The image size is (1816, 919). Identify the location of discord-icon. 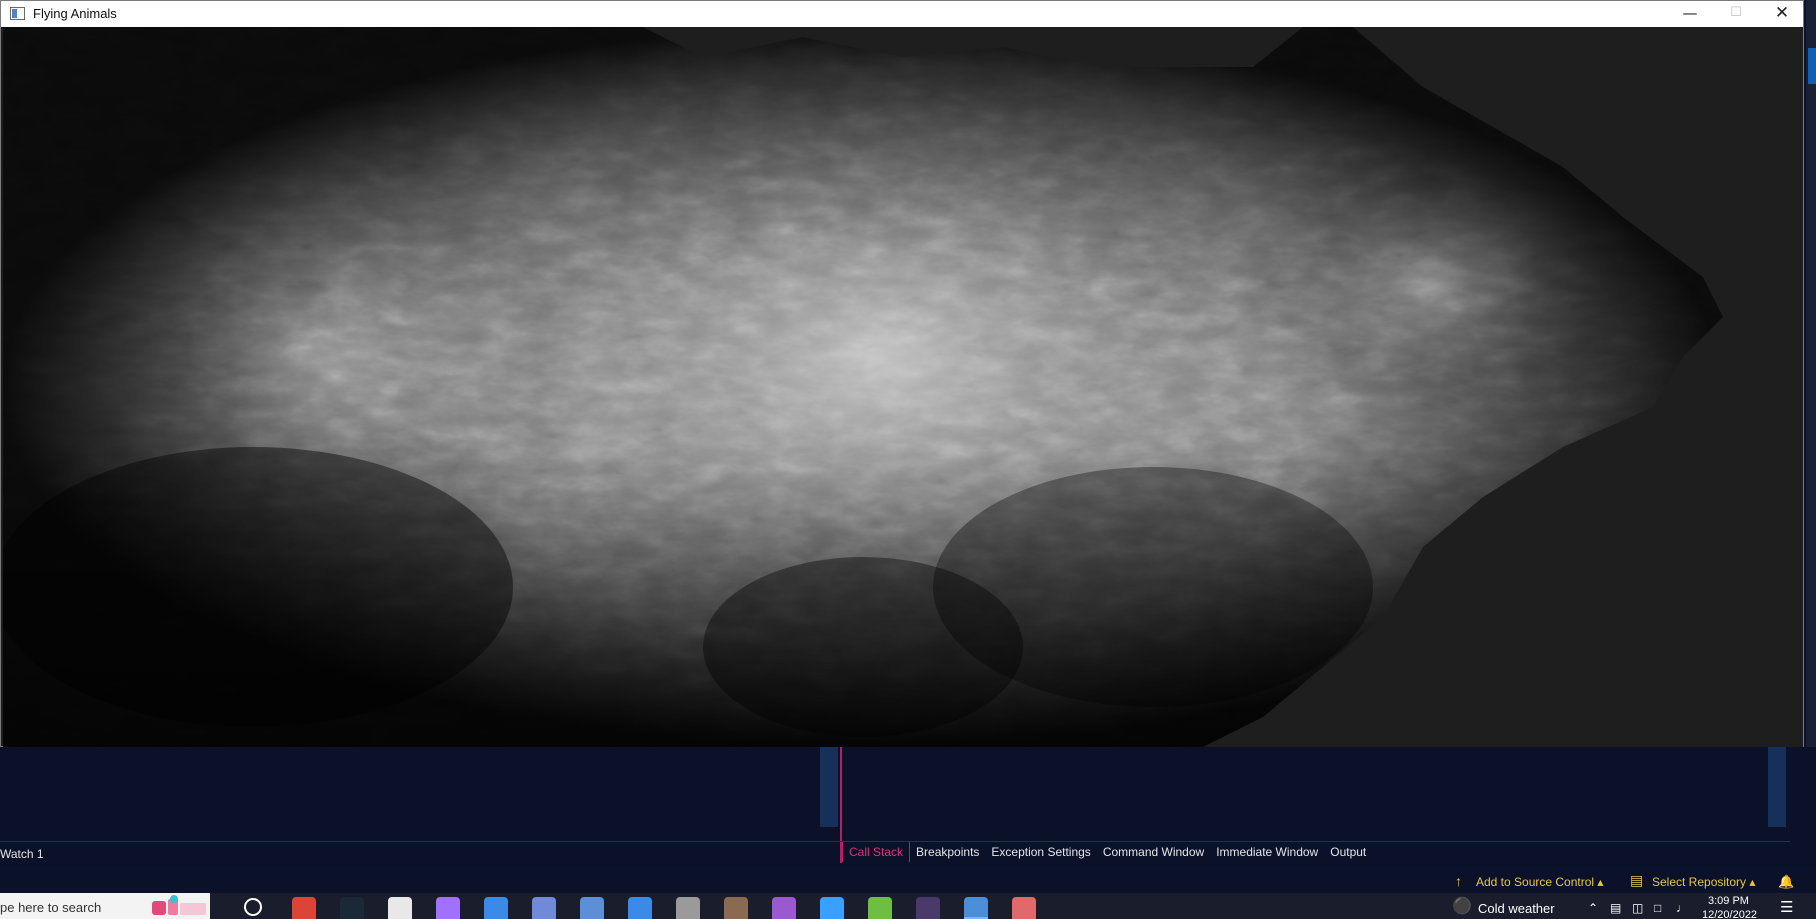
(544, 908).